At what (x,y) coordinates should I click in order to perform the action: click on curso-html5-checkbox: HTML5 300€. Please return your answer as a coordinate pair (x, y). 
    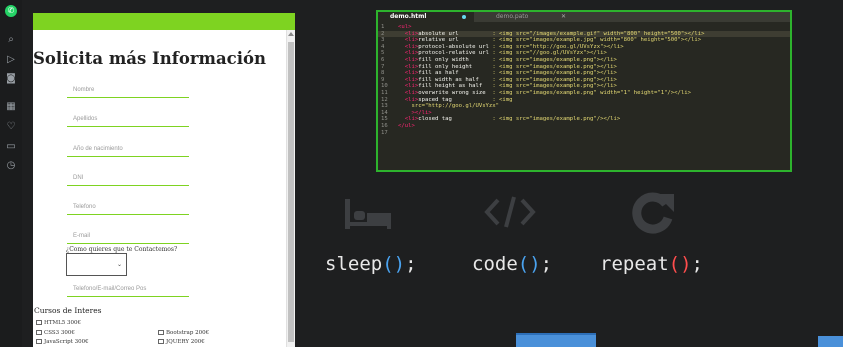
    Looking at the image, I should click on (58, 323).